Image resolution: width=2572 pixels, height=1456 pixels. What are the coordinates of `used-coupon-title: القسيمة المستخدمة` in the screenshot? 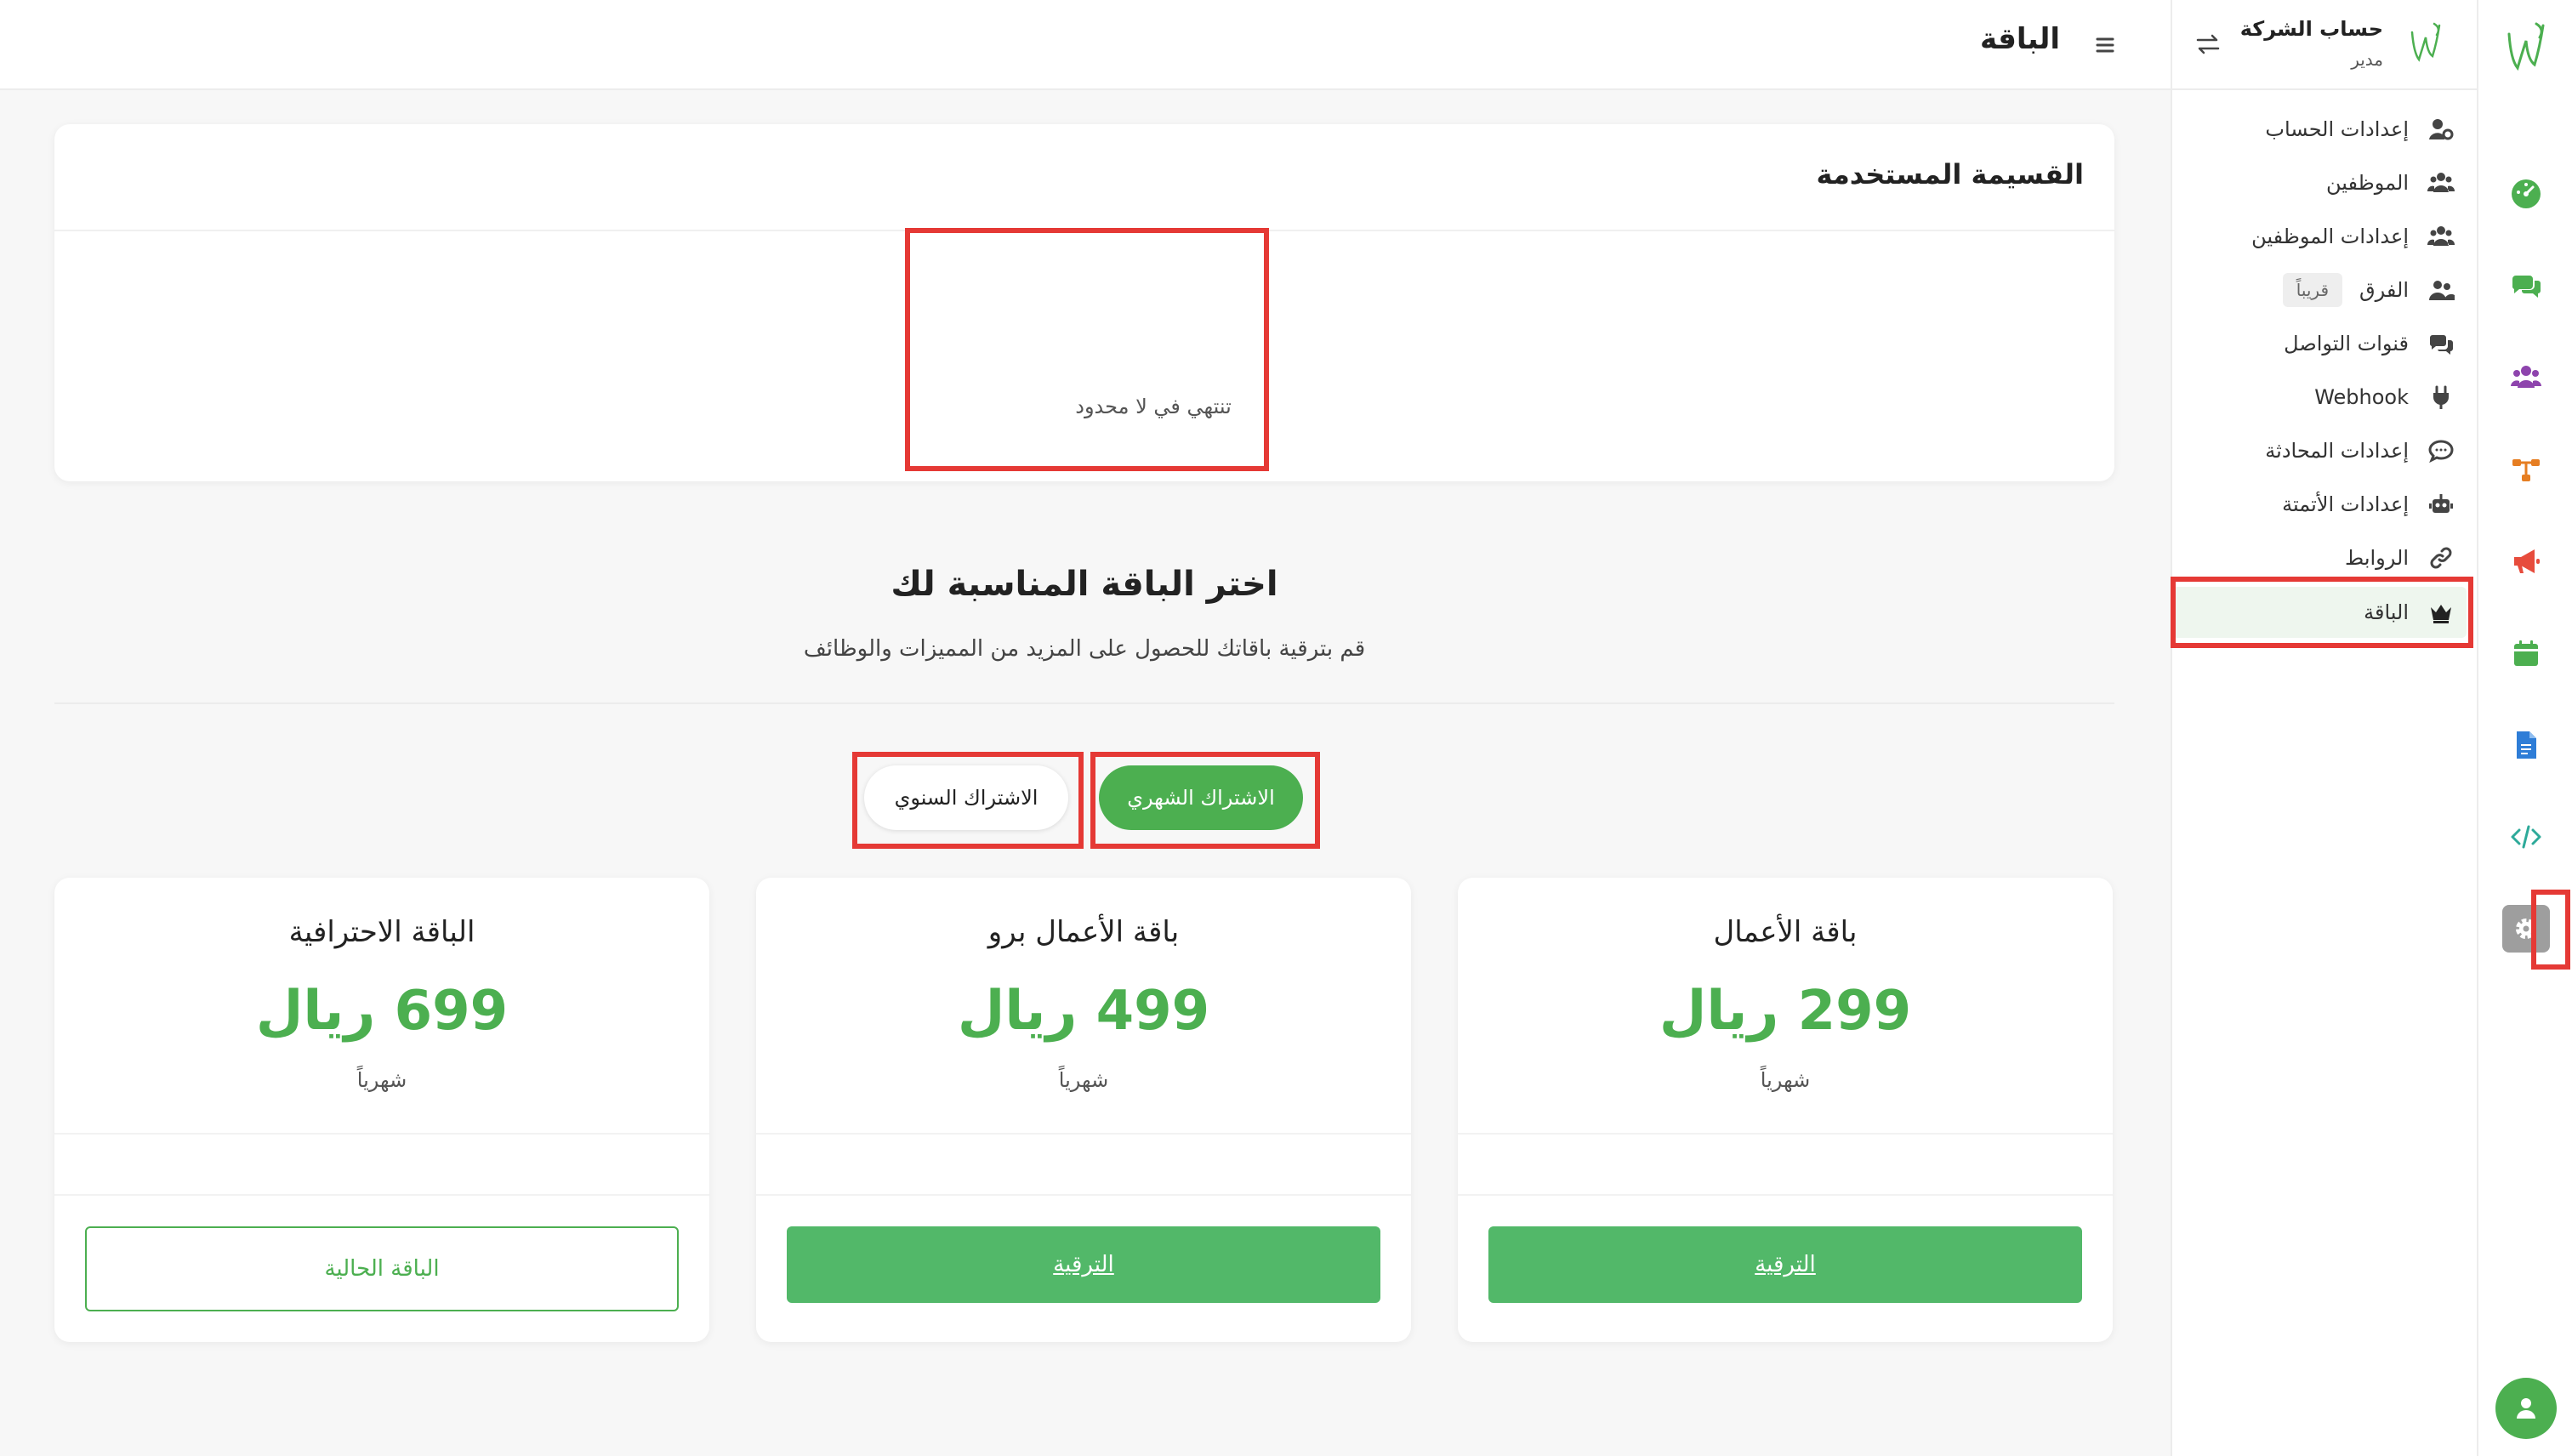 It's located at (1950, 174).